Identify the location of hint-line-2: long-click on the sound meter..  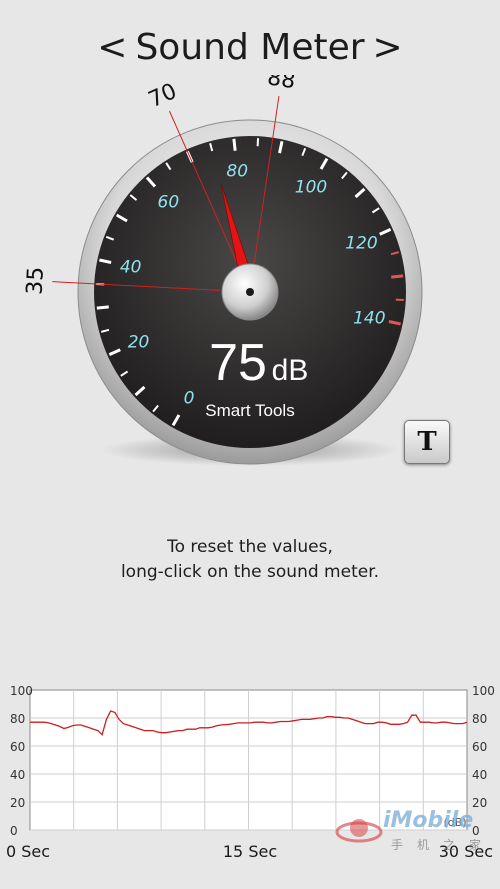
(250, 572).